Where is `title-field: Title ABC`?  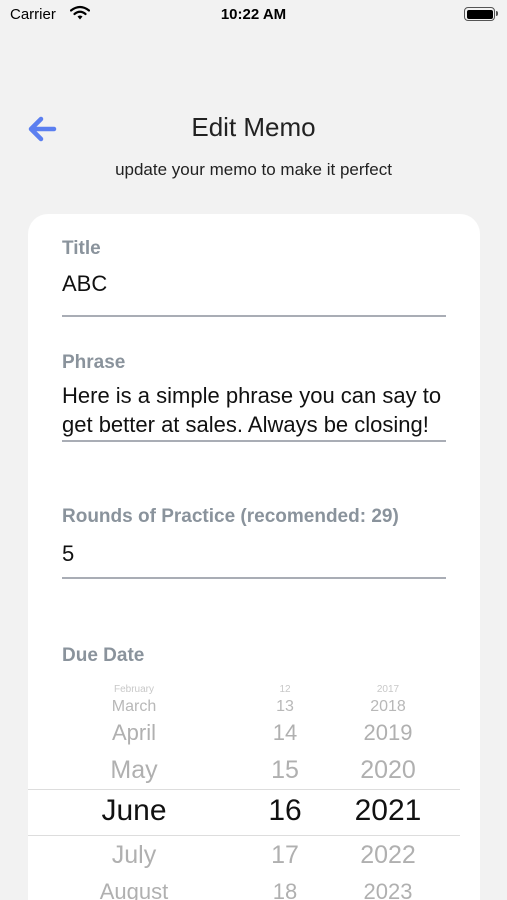 title-field: Title ABC is located at coordinates (254, 276).